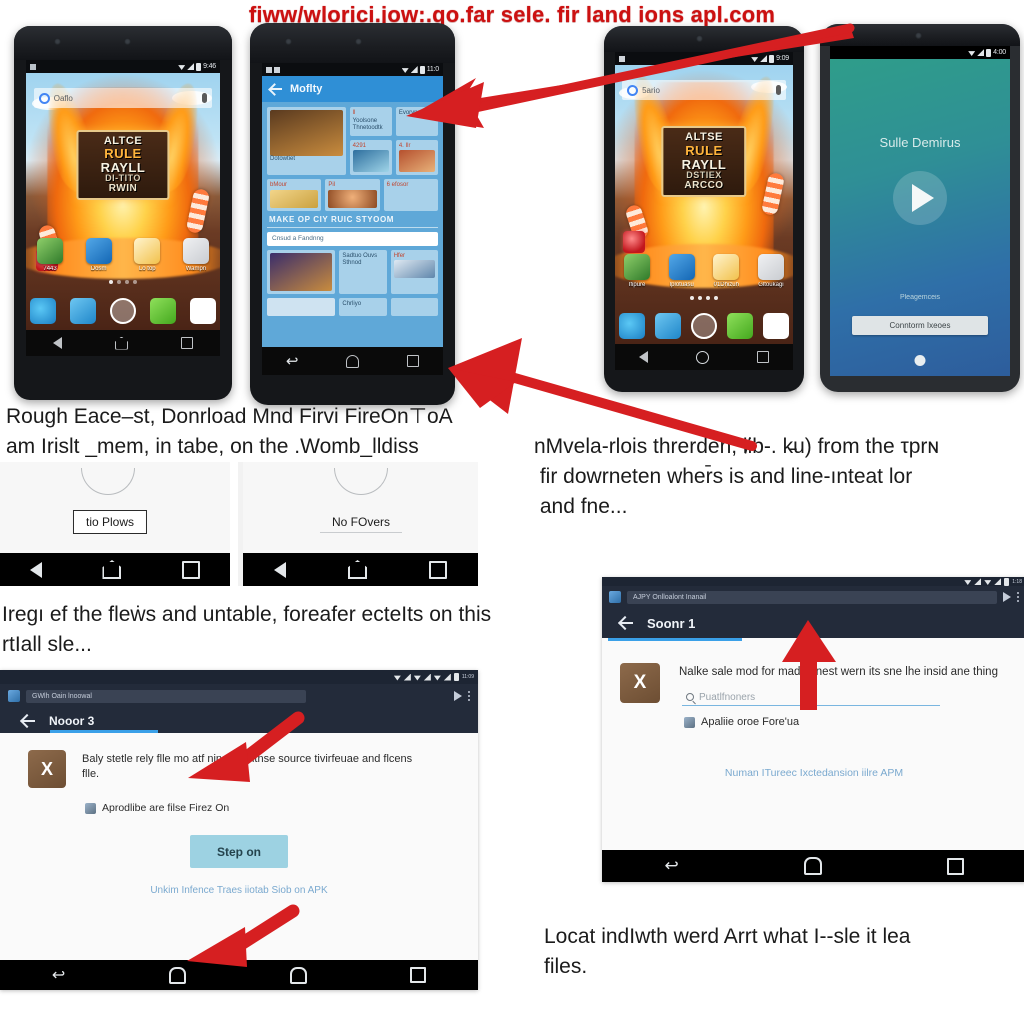 This screenshot has width=1024, height=1024. What do you see at coordinates (813, 773) in the screenshot?
I see `download-link: Numan ITureec Ixctedansion iilre APM` at bounding box center [813, 773].